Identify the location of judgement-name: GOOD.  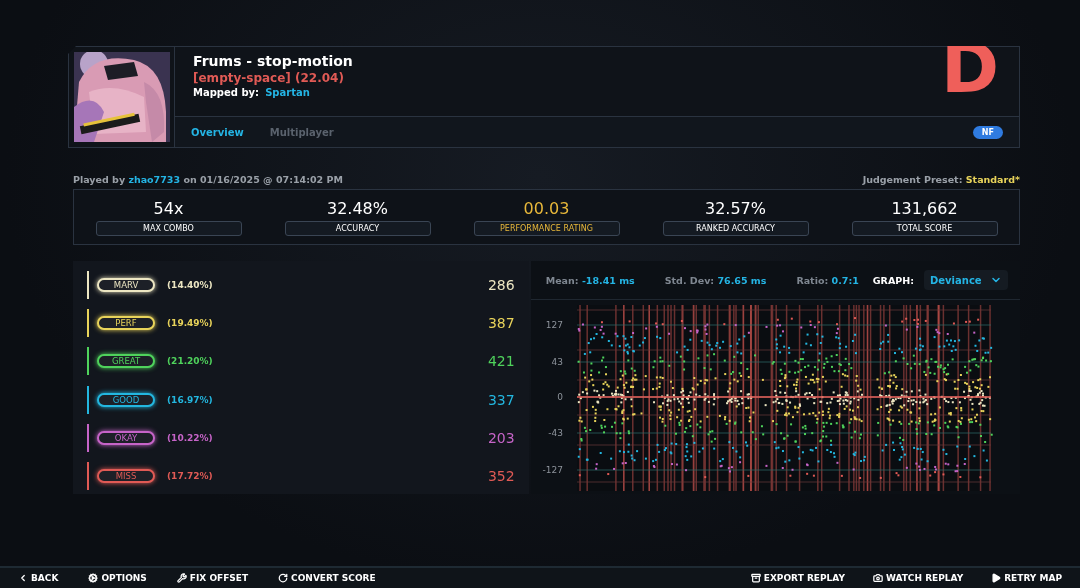
(126, 399).